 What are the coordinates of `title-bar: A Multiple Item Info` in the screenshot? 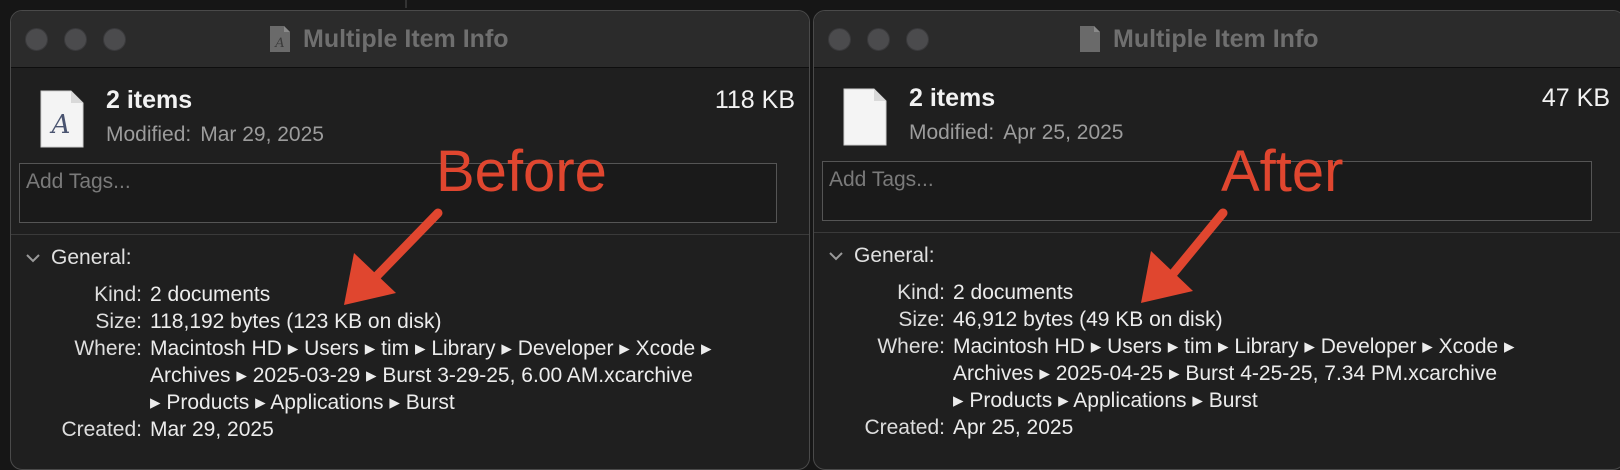 It's located at (410, 39).